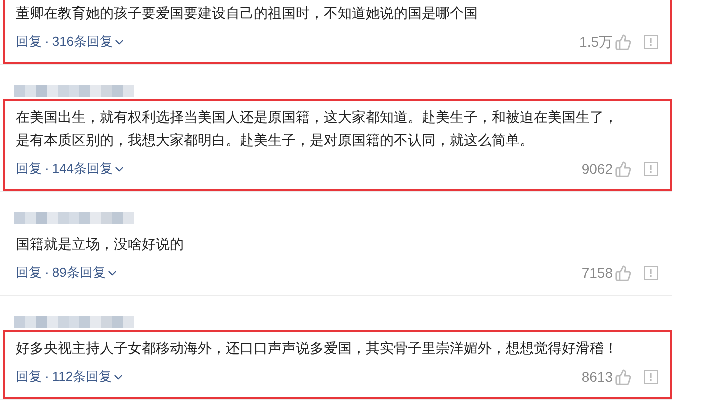  Describe the element at coordinates (597, 377) in the screenshot. I see `like-count: 8613` at that location.